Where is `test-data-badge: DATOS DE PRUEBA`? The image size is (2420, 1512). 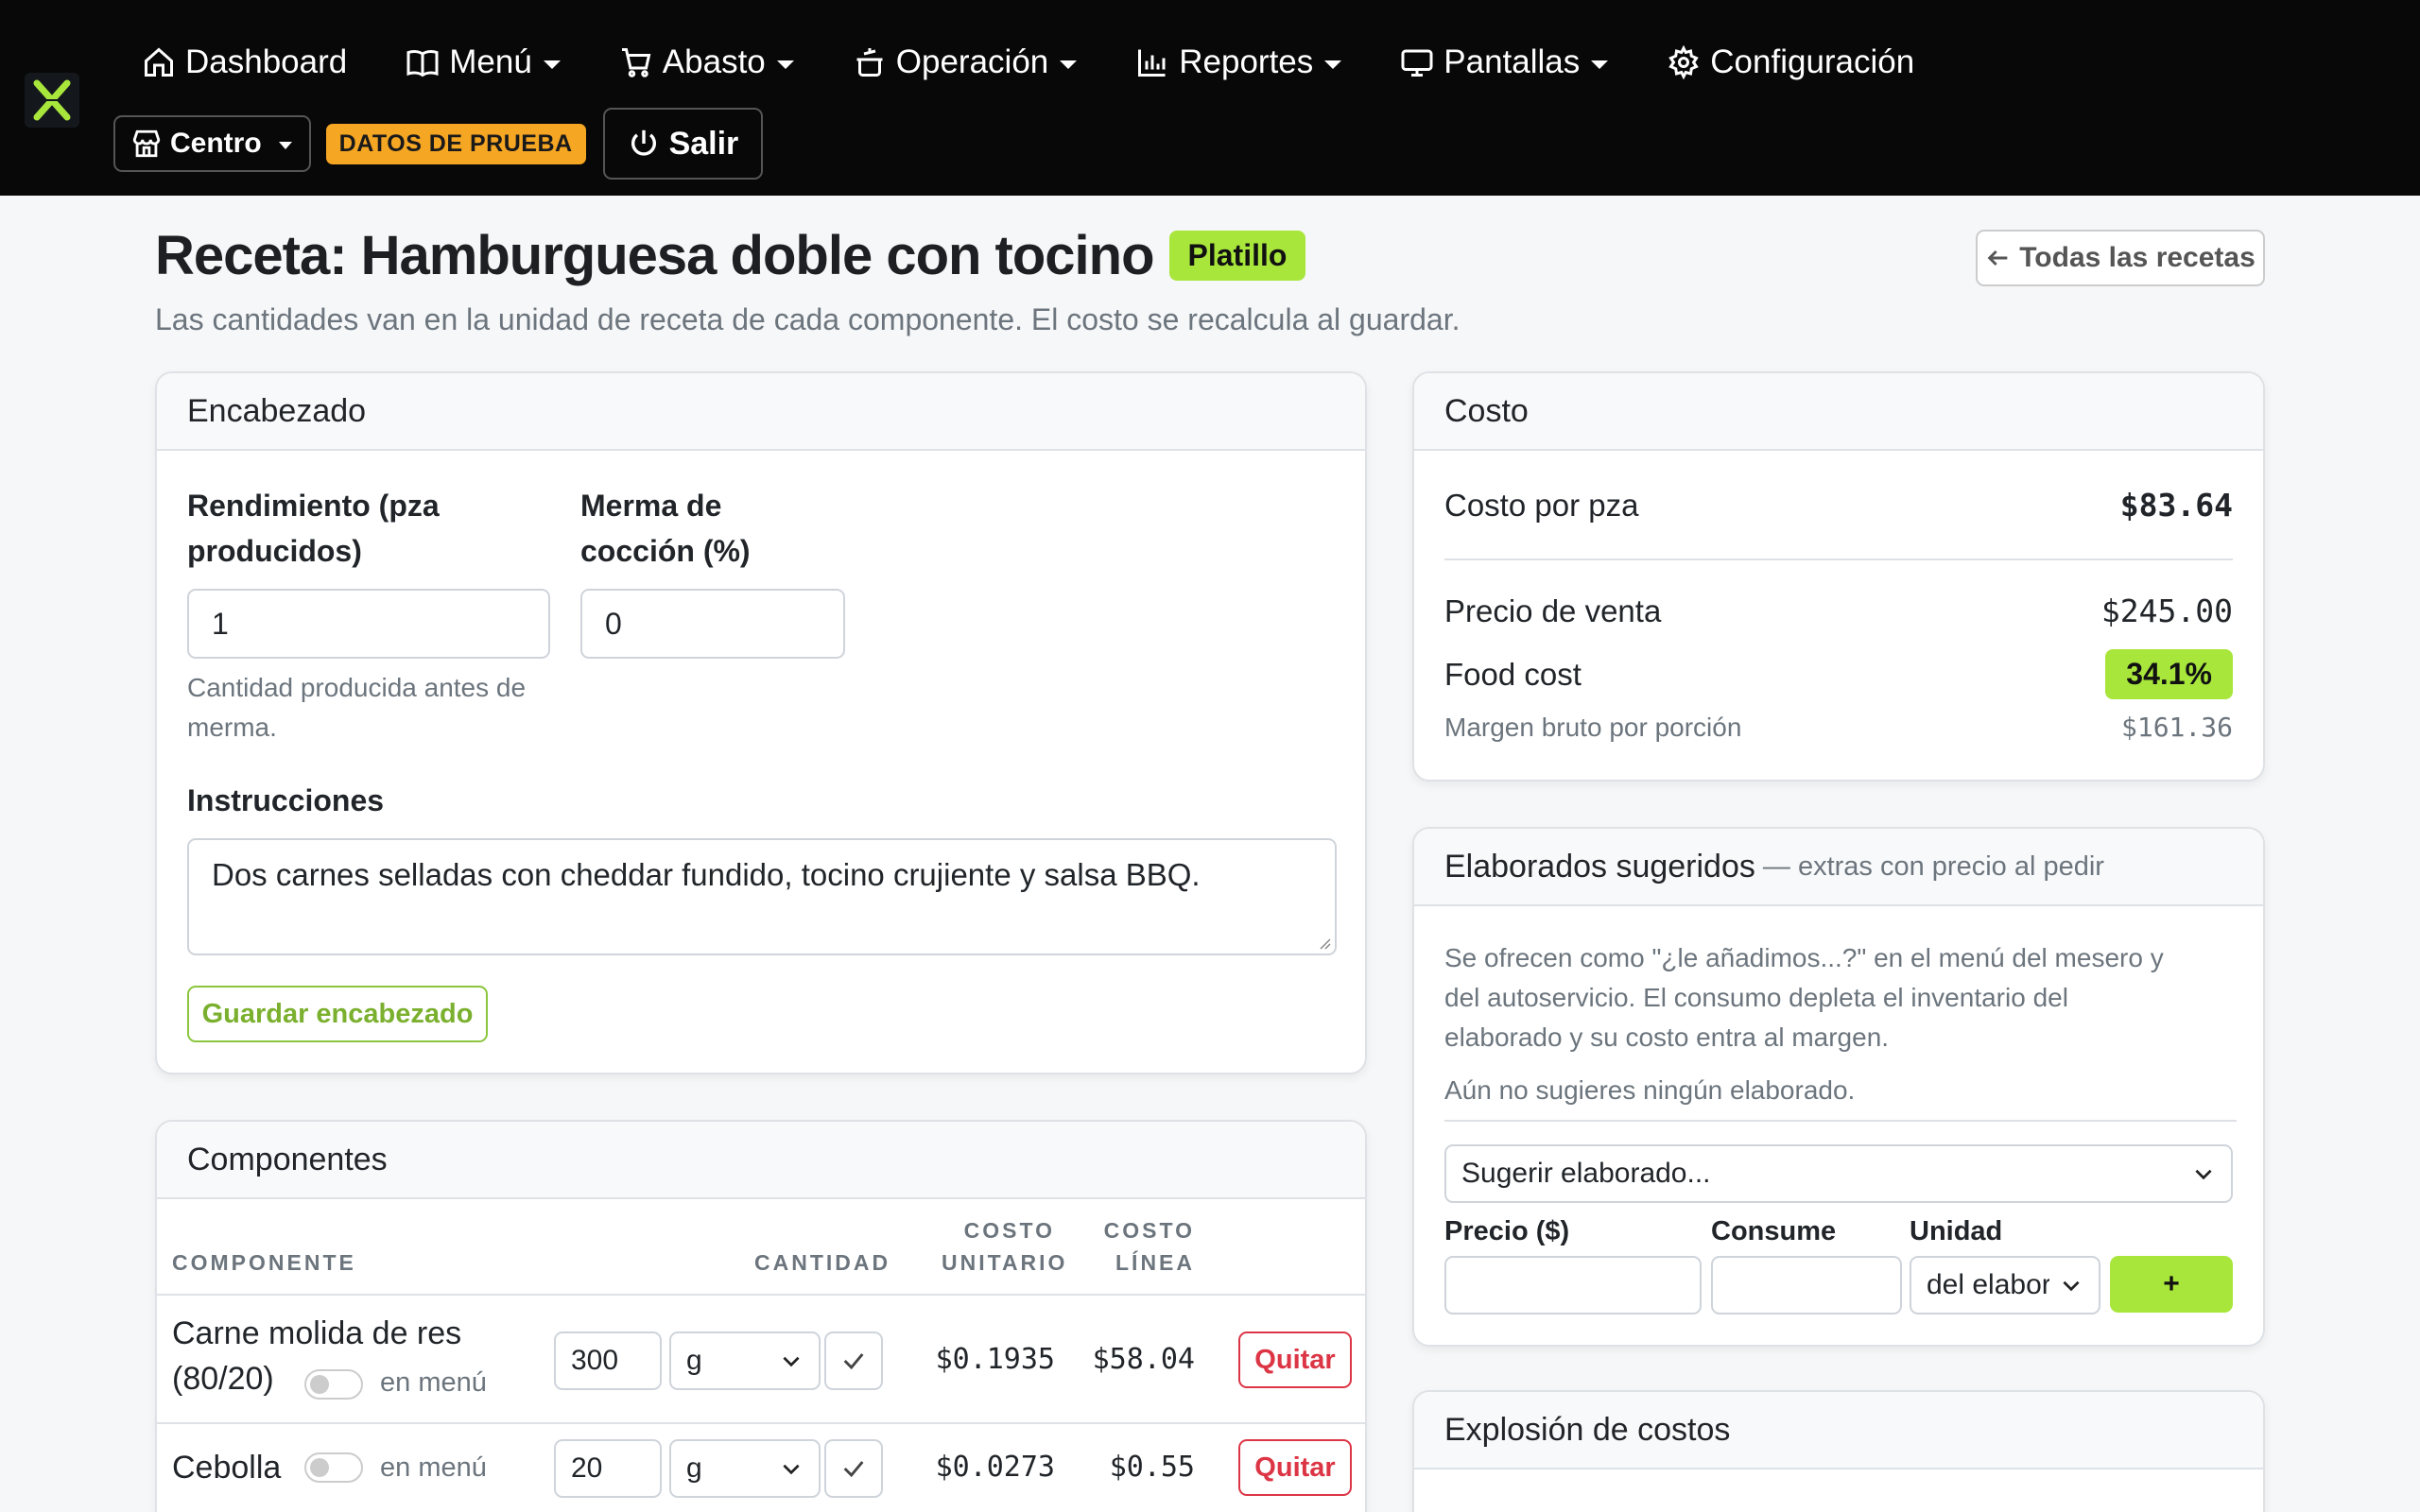
test-data-badge: DATOS DE PRUEBA is located at coordinates (455, 143).